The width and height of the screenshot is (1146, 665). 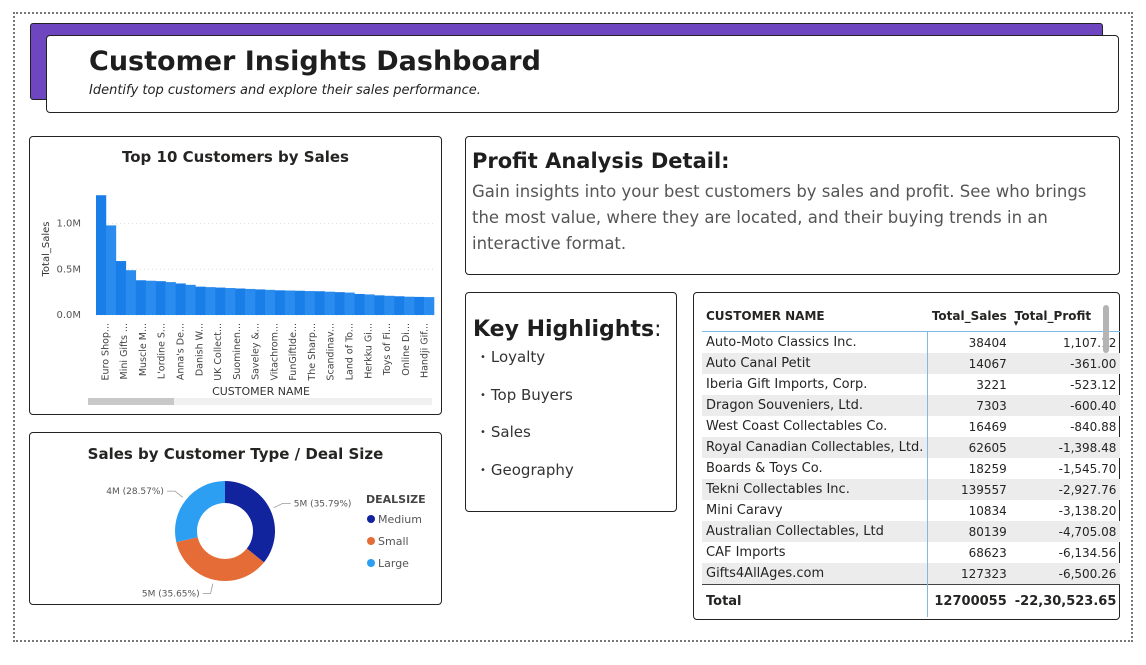 What do you see at coordinates (315, 61) in the screenshot?
I see `page-title: Customer Insights Dashboard` at bounding box center [315, 61].